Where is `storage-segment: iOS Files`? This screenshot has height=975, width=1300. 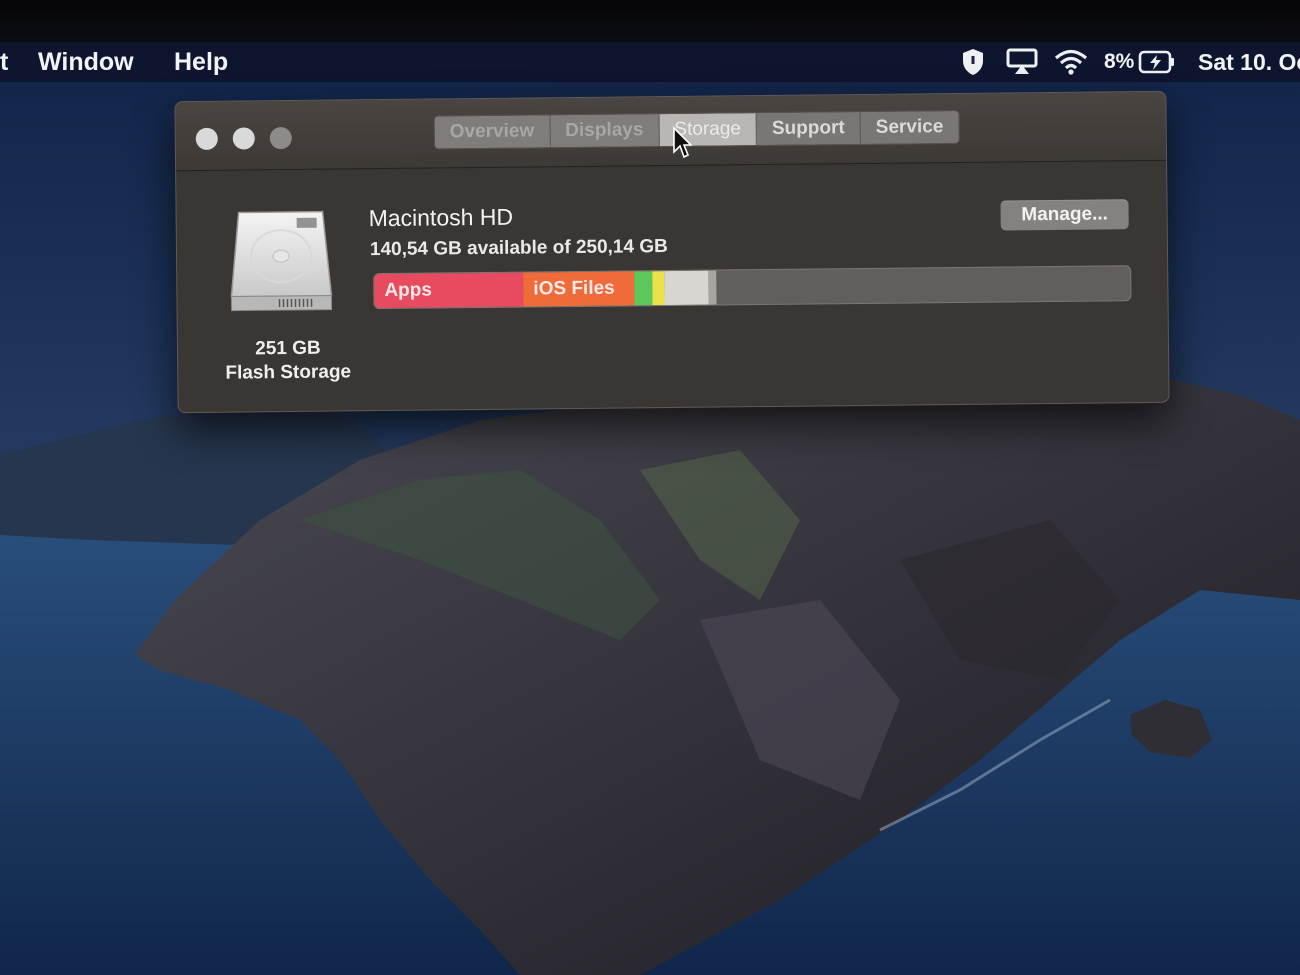 storage-segment: iOS Files is located at coordinates (579, 289).